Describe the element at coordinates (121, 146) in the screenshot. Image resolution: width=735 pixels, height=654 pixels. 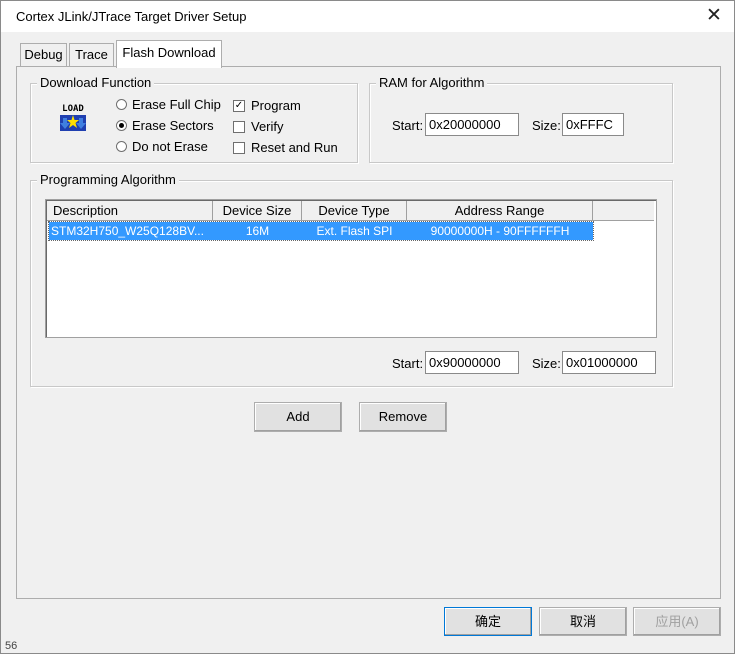
I see `radio-do-not-erase` at that location.